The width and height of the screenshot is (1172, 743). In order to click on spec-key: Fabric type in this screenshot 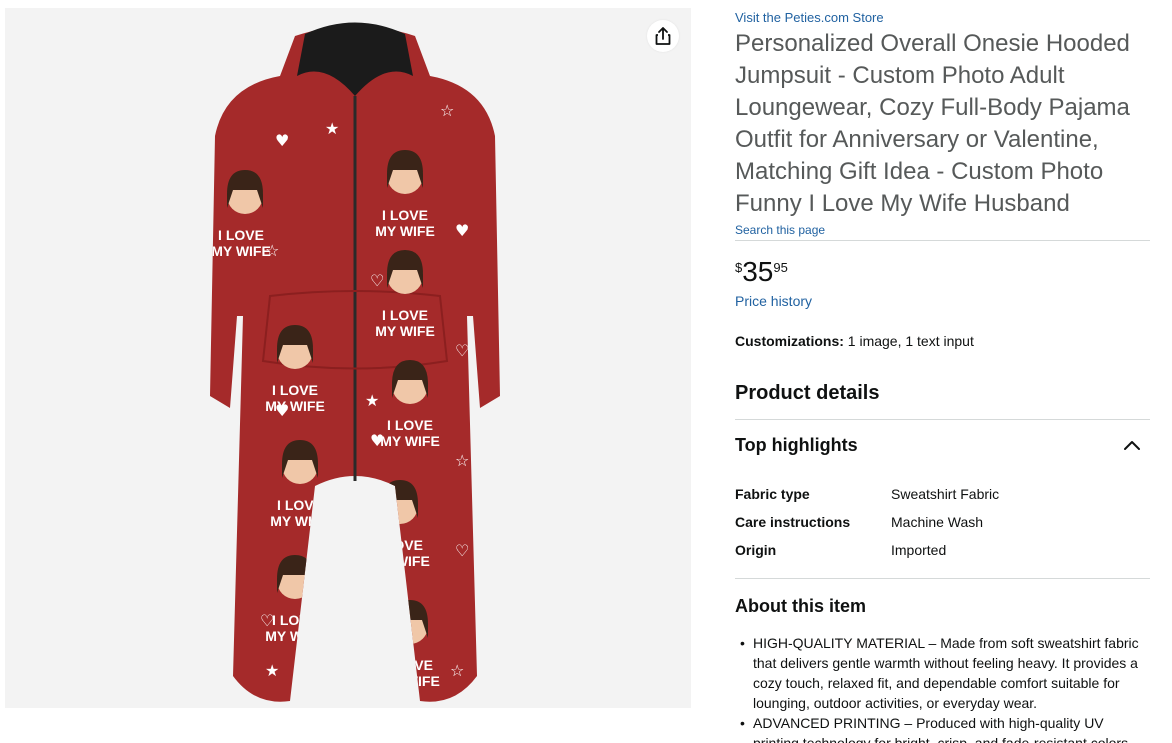, I will do `click(772, 494)`.